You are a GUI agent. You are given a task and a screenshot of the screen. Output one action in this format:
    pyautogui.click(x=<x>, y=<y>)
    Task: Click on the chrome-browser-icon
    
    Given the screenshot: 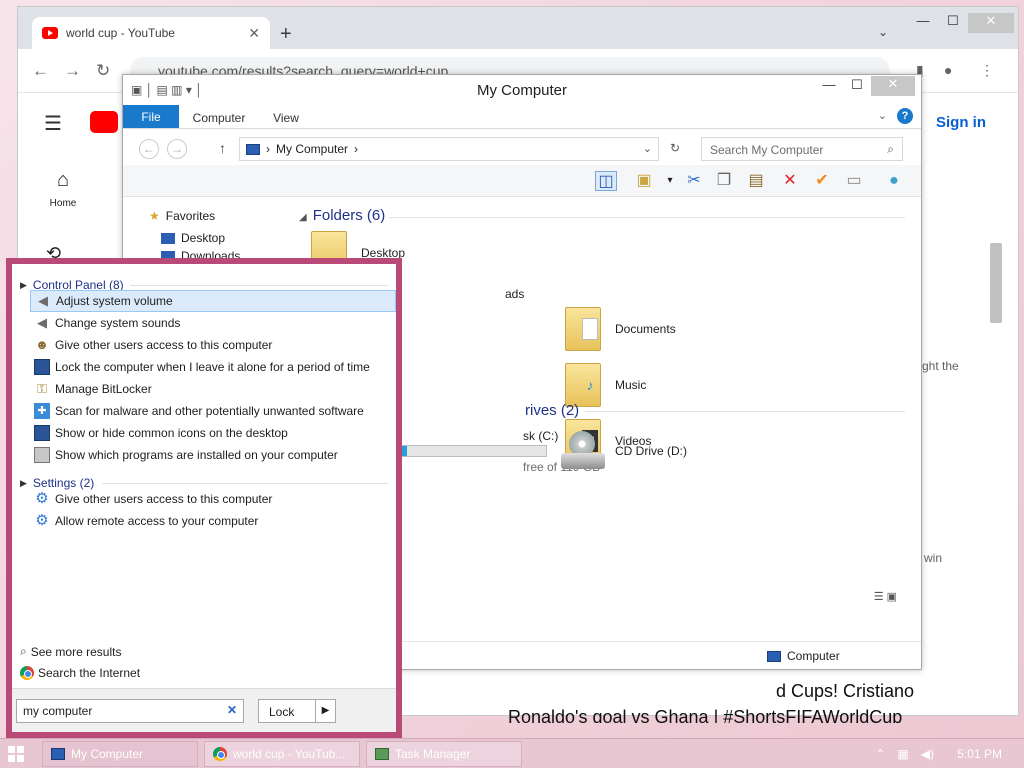 What is the action you would take?
    pyautogui.click(x=220, y=754)
    